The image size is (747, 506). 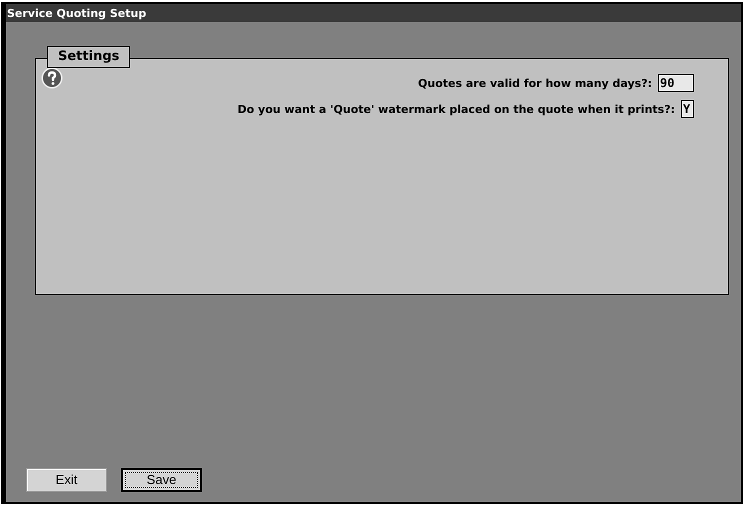 What do you see at coordinates (535, 83) in the screenshot?
I see `field-label: Quotes are valid for how many days?:` at bounding box center [535, 83].